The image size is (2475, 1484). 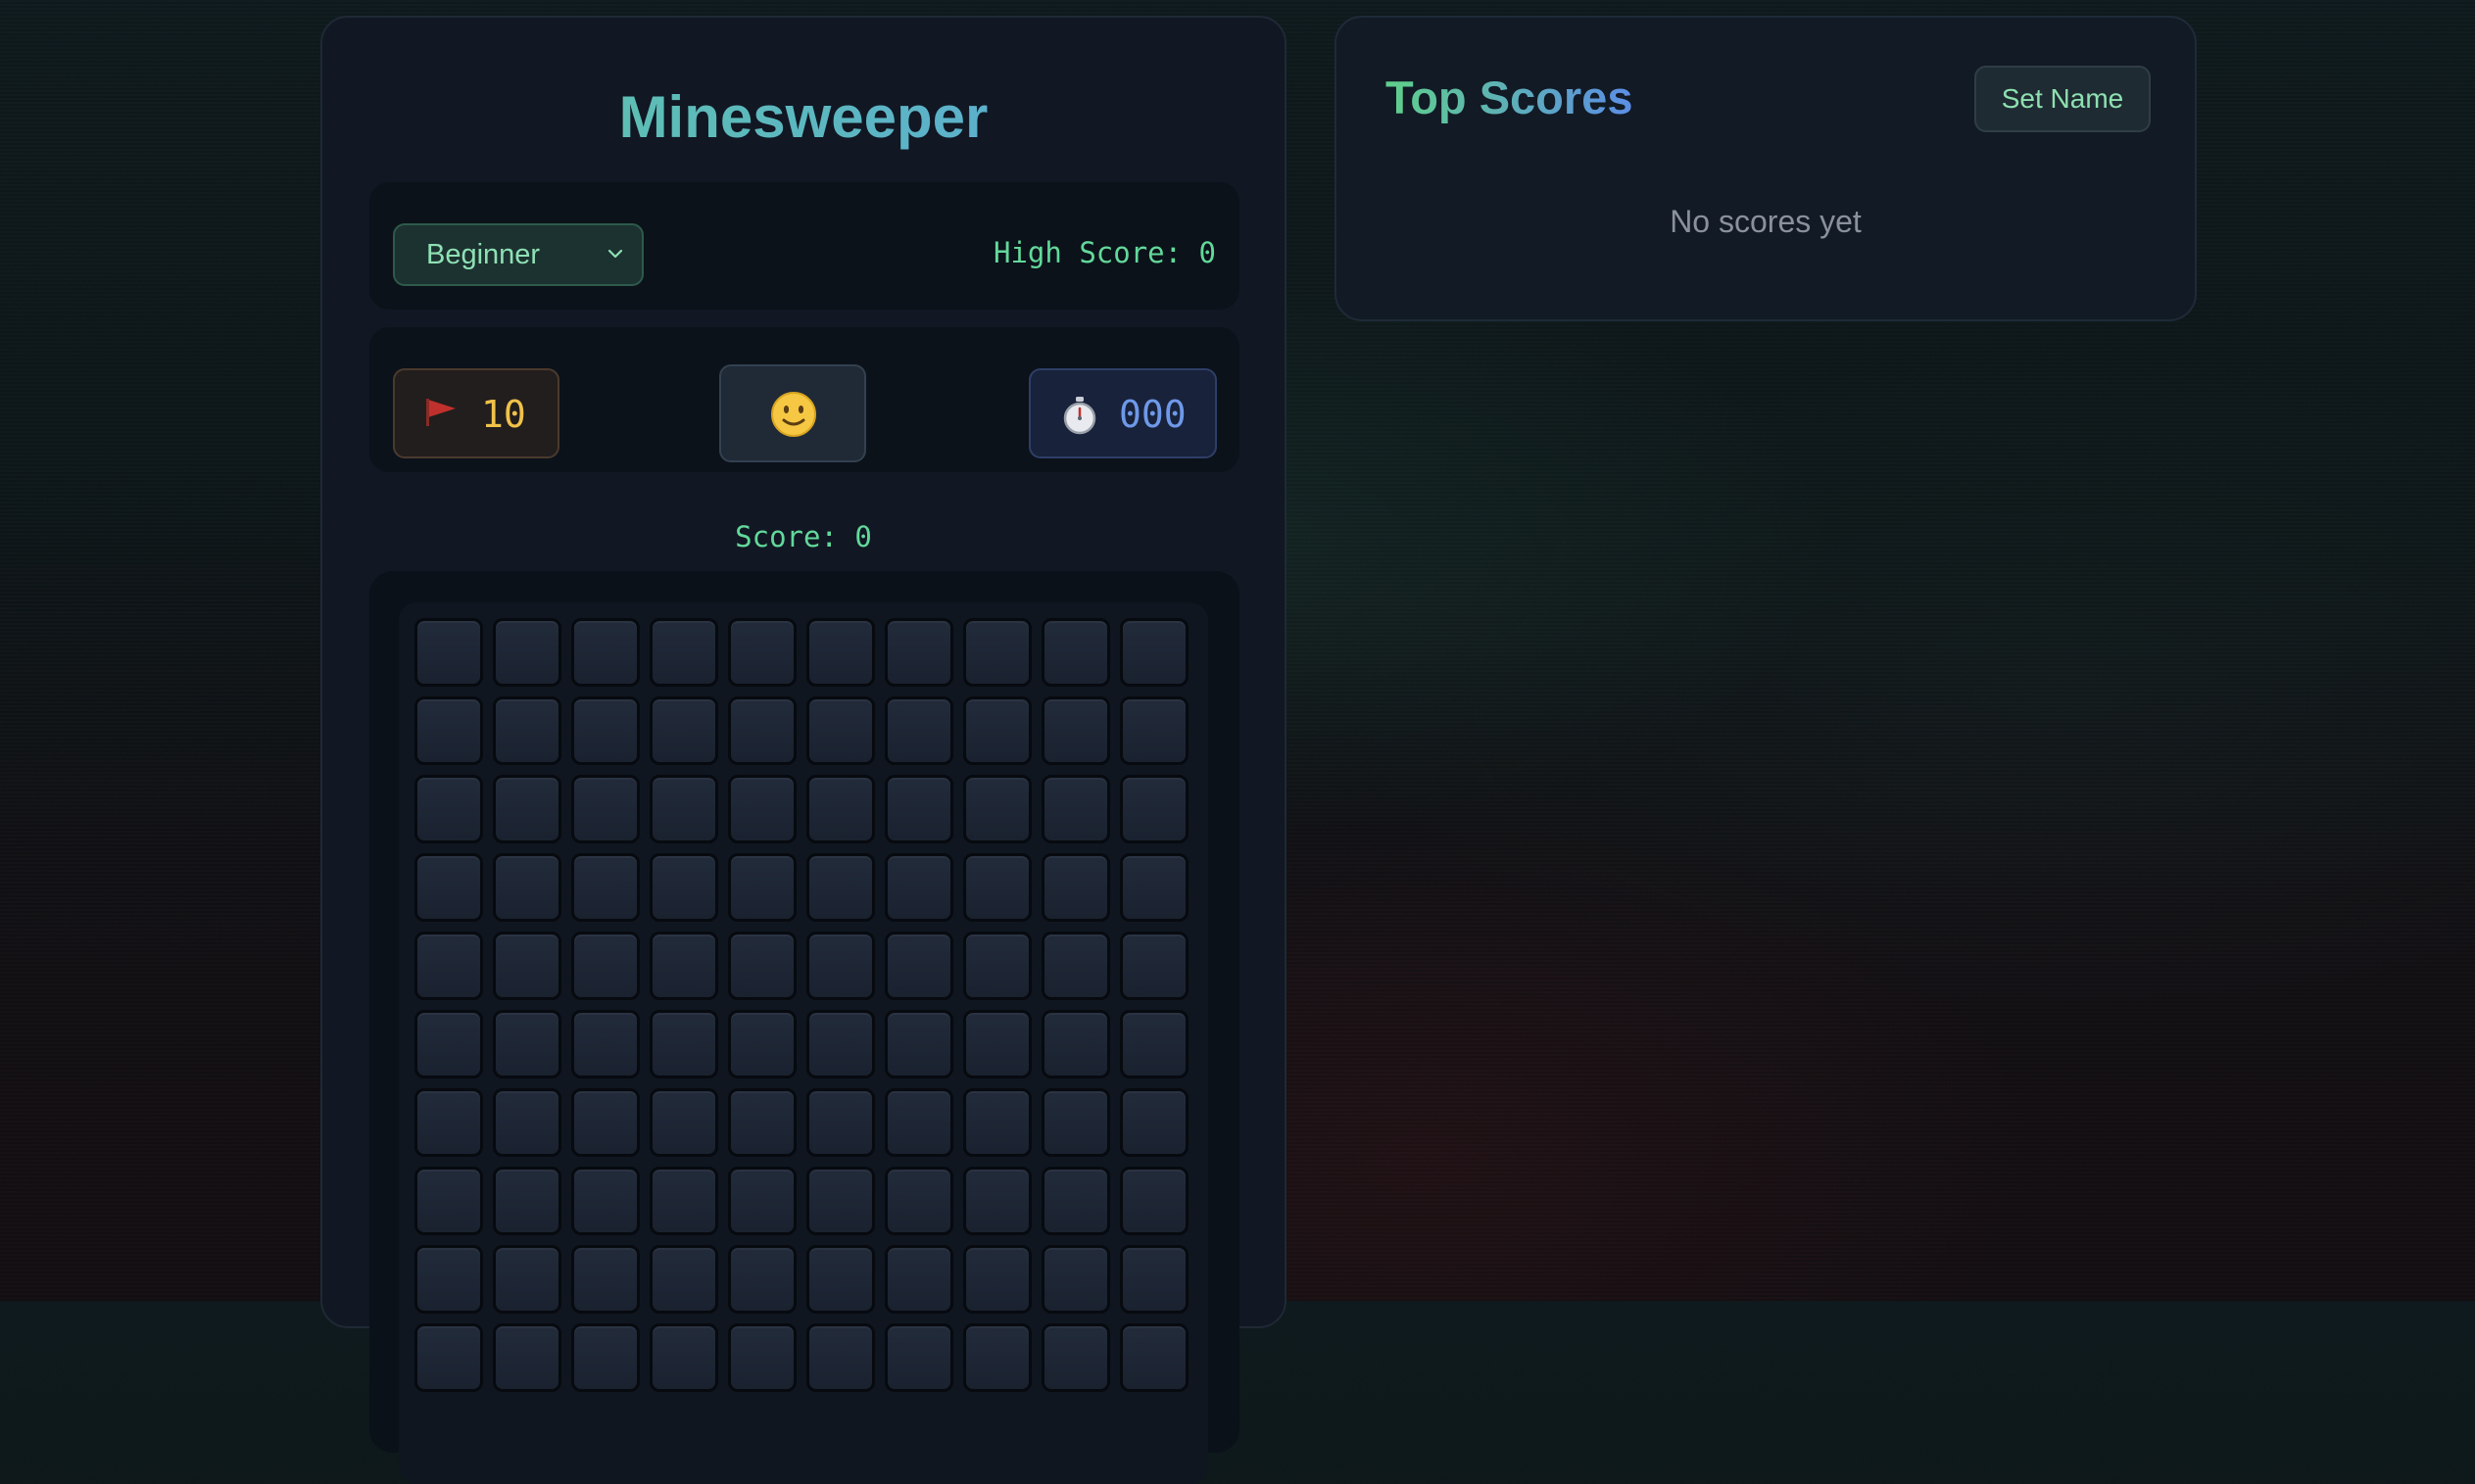 What do you see at coordinates (792, 413) in the screenshot?
I see `reset-button` at bounding box center [792, 413].